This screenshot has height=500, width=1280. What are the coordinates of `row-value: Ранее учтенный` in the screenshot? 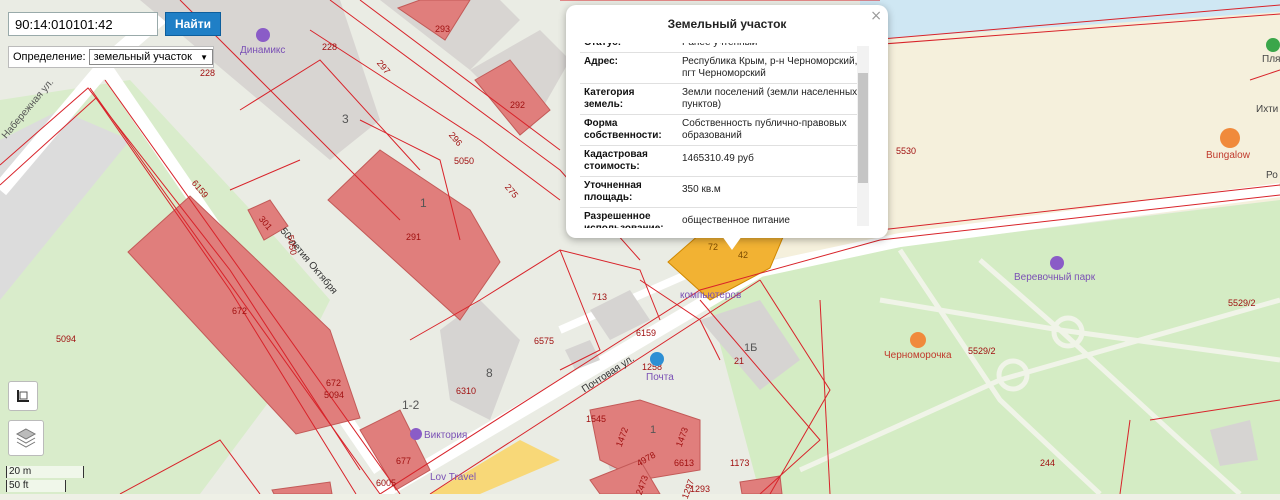 It's located at (773, 47).